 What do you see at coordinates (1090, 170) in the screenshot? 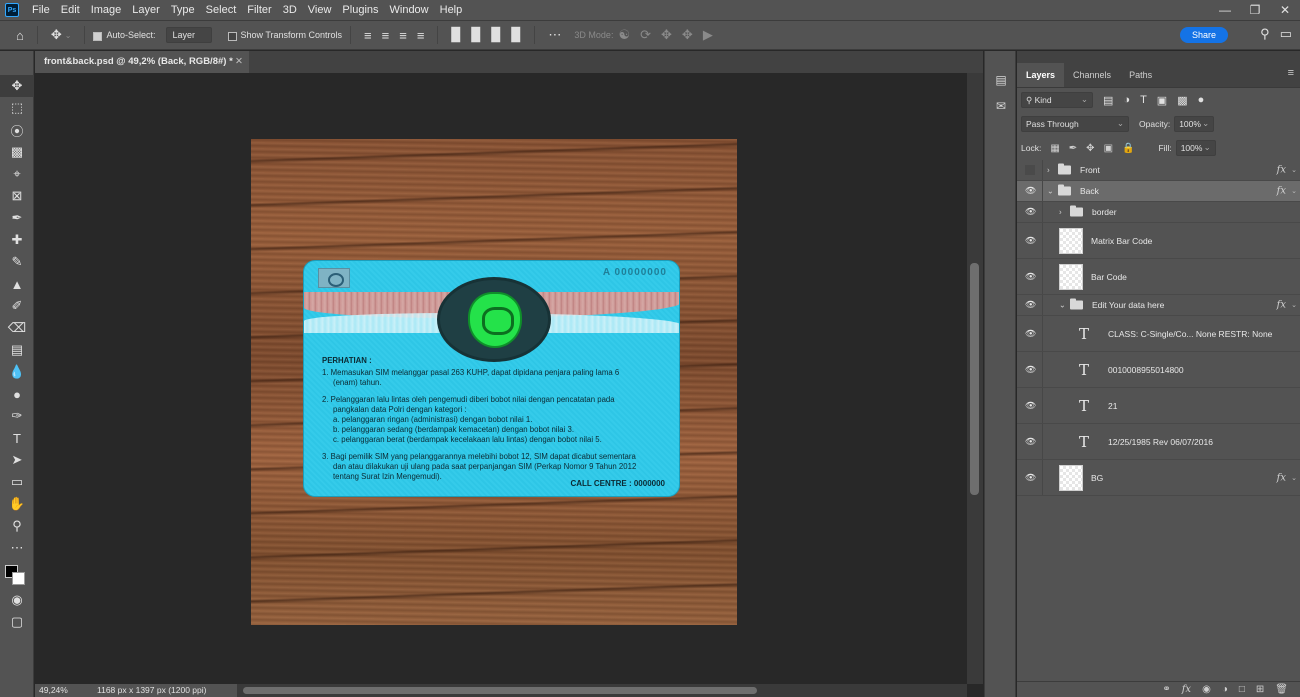
I see `layer-name: Front` at bounding box center [1090, 170].